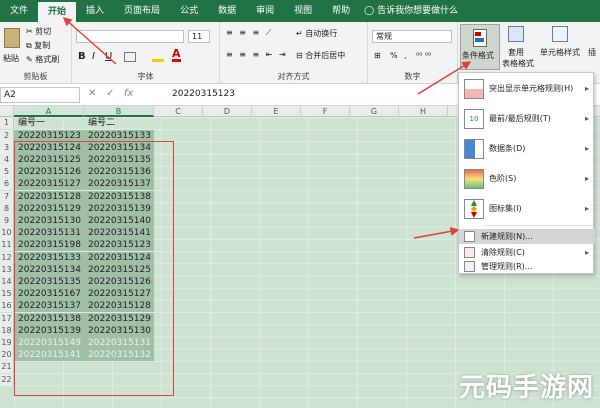 This screenshot has height=408, width=600. What do you see at coordinates (436, 232) in the screenshot?
I see `arrow-to-new-rule` at bounding box center [436, 232].